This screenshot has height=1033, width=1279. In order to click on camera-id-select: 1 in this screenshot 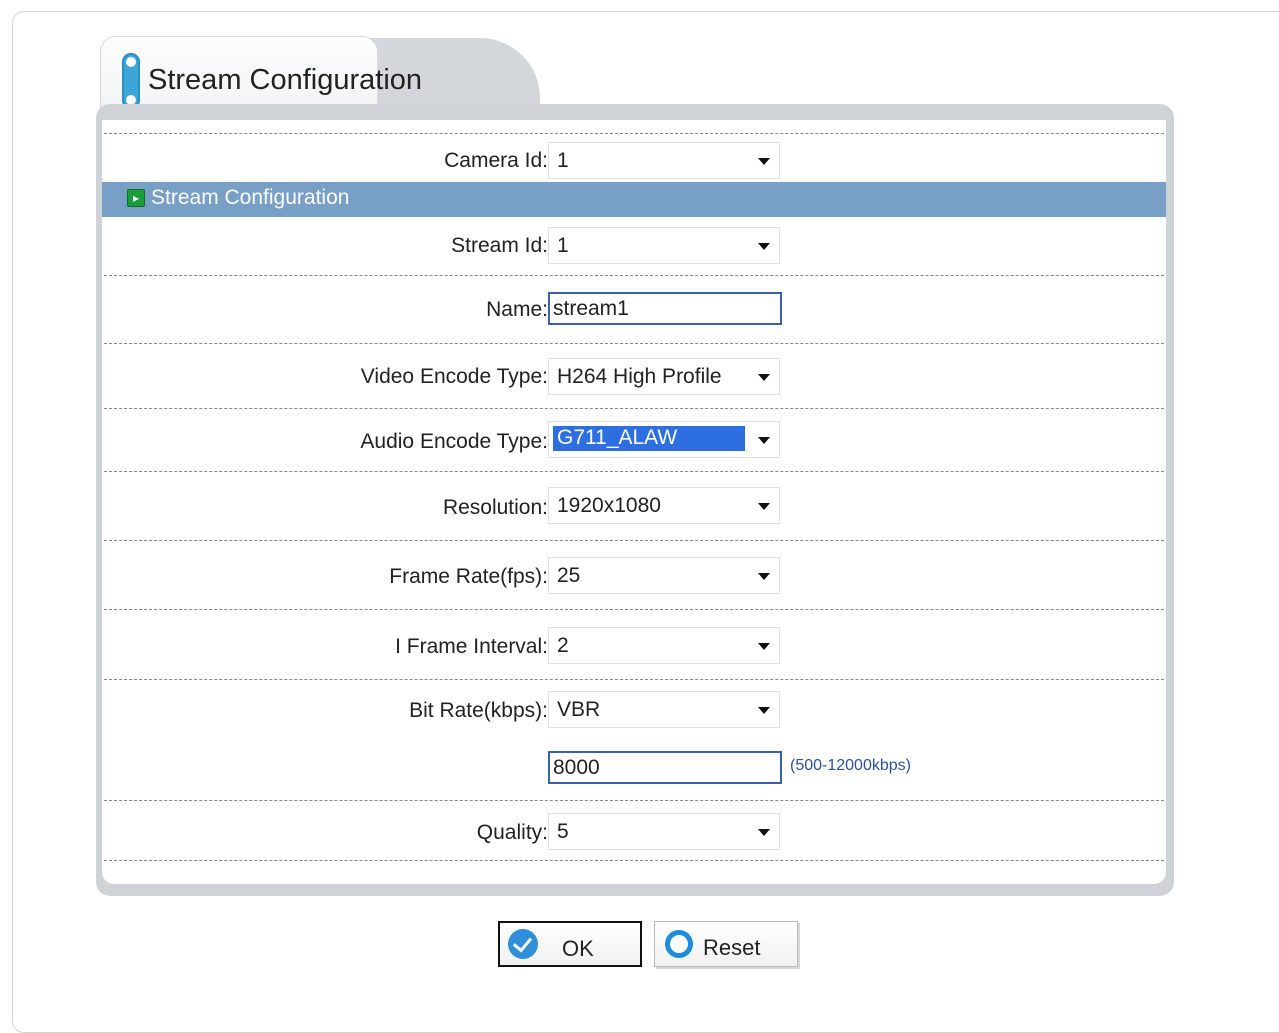, I will do `click(664, 160)`.